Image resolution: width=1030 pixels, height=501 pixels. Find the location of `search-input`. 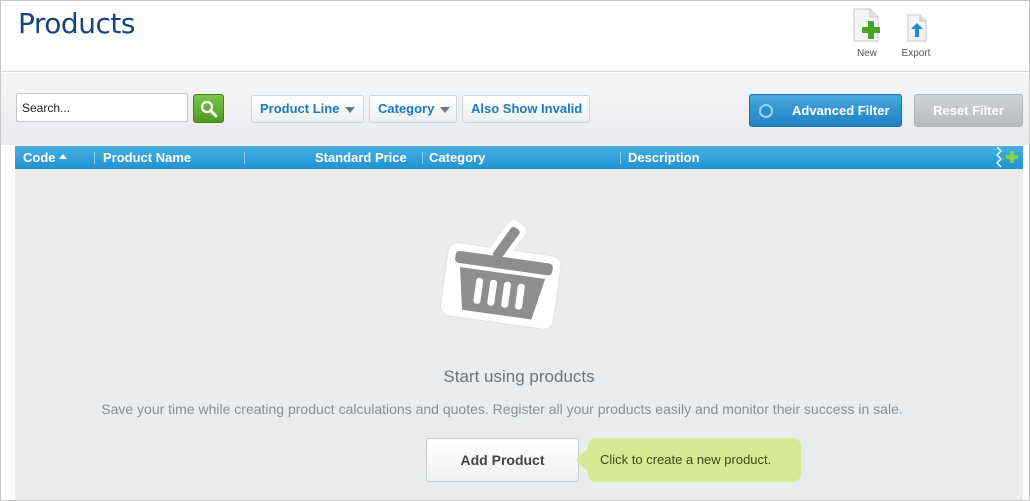

search-input is located at coordinates (102, 107).